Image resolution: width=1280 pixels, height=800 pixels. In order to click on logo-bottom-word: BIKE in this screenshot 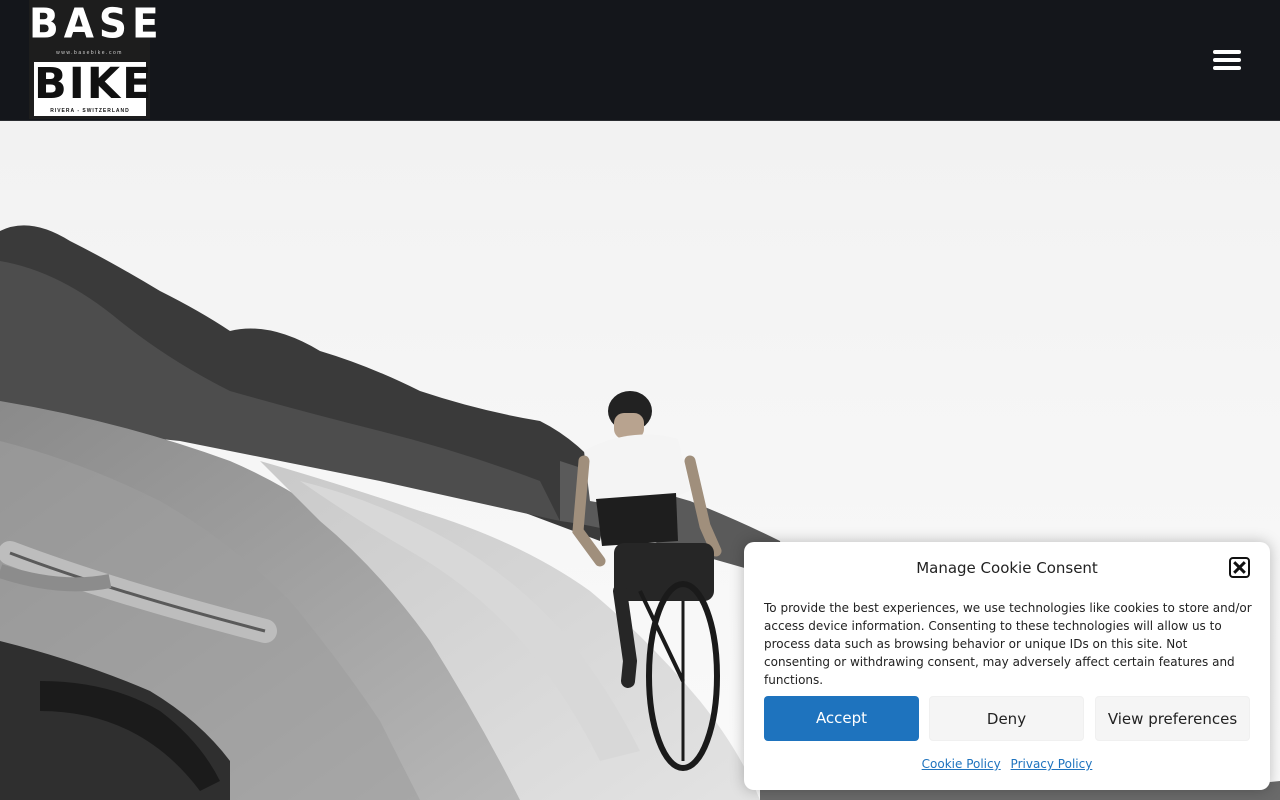, I will do `click(94, 84)`.